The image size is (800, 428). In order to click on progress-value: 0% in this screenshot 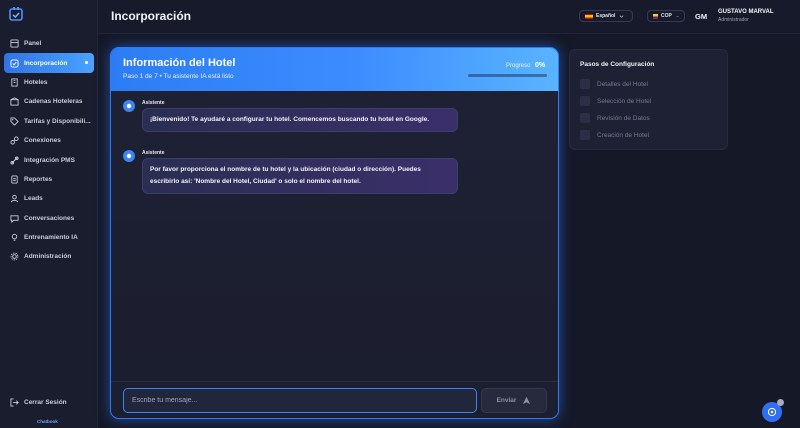, I will do `click(540, 65)`.